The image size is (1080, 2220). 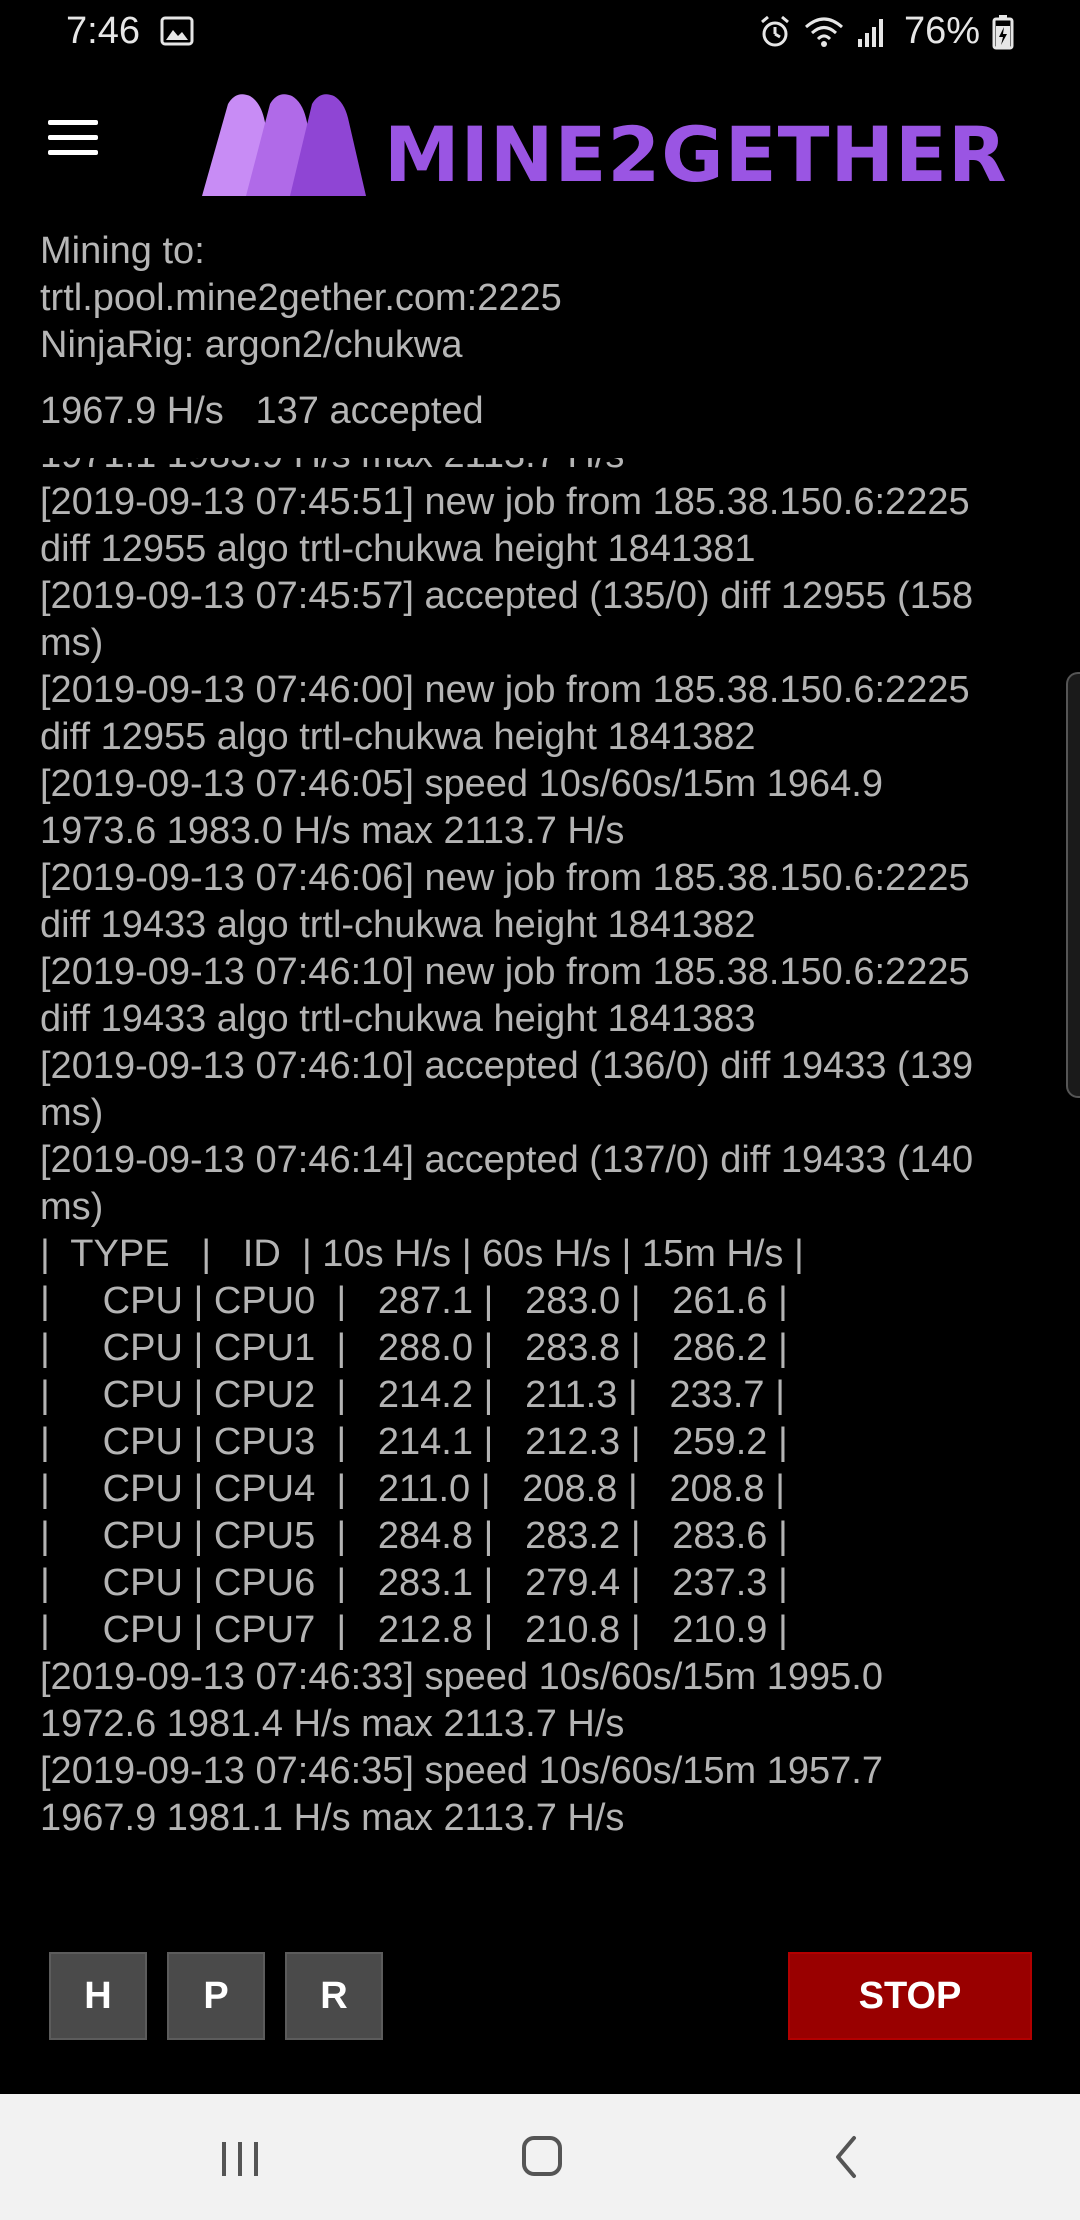 I want to click on status-bar: 7:46 76%, so click(x=540, y=32).